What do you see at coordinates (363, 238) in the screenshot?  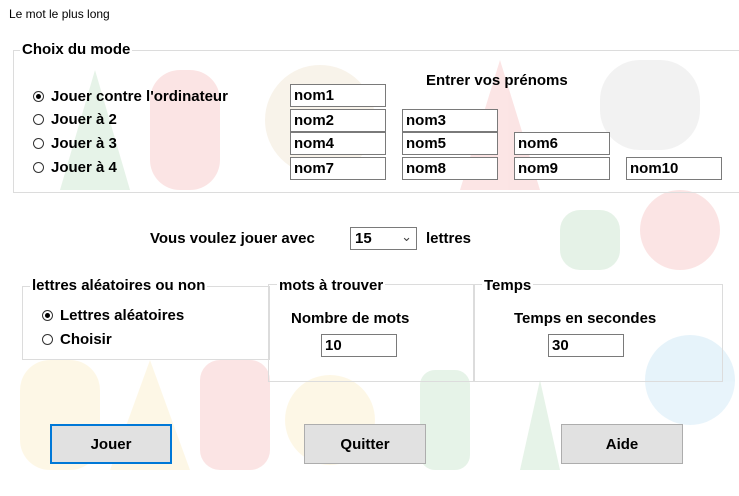 I see `letters-count-value: 15` at bounding box center [363, 238].